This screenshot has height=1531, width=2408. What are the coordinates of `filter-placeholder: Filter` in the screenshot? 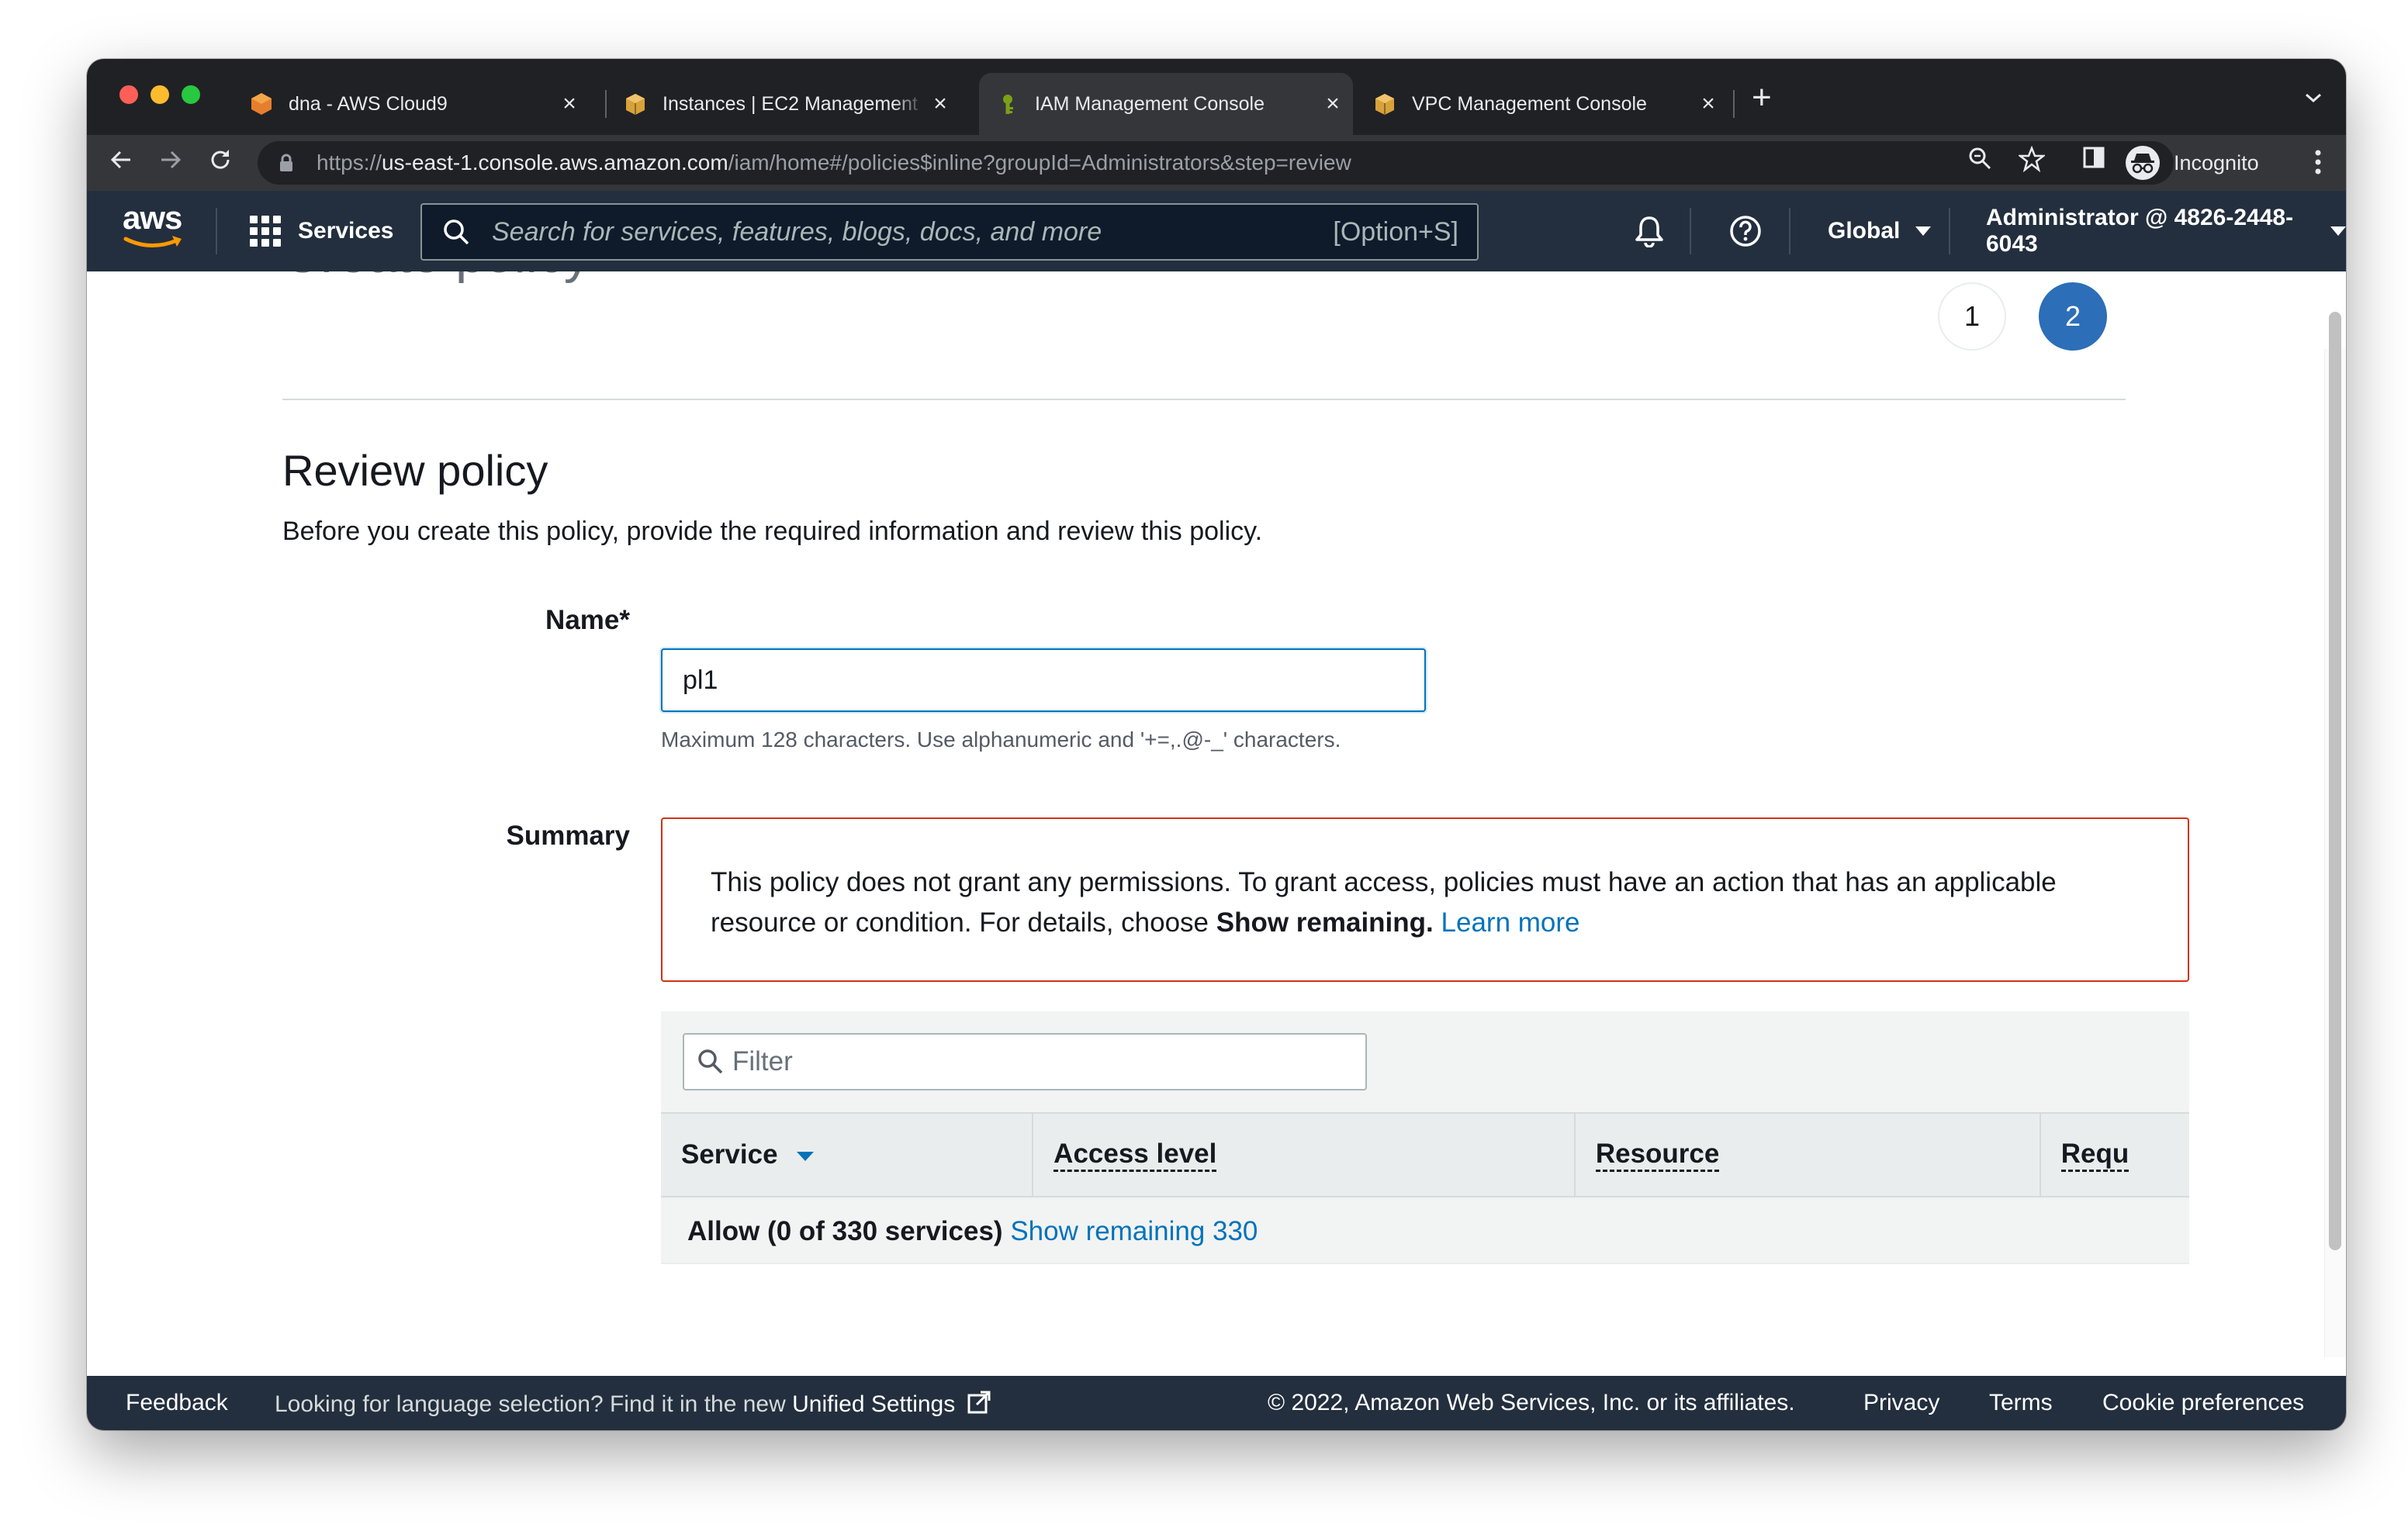 It's located at (762, 1061).